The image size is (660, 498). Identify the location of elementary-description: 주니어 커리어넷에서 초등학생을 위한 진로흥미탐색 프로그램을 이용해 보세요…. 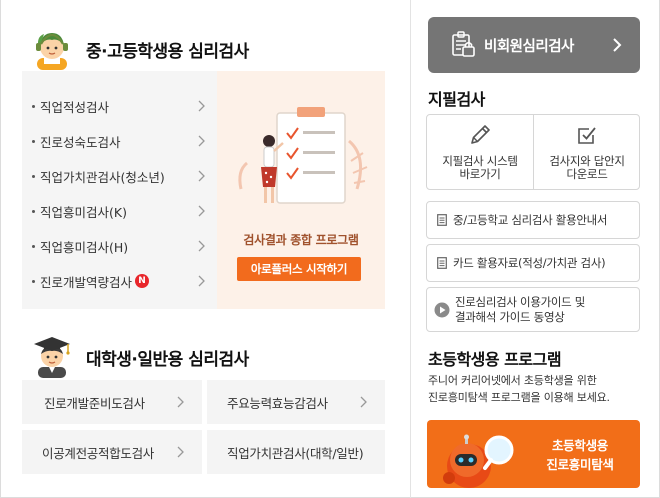
(534, 389).